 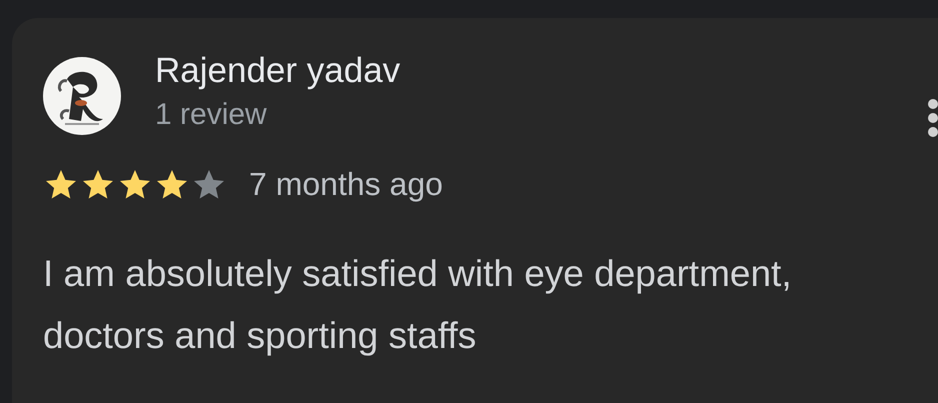 I want to click on review-time: 7 months ago, so click(x=346, y=184).